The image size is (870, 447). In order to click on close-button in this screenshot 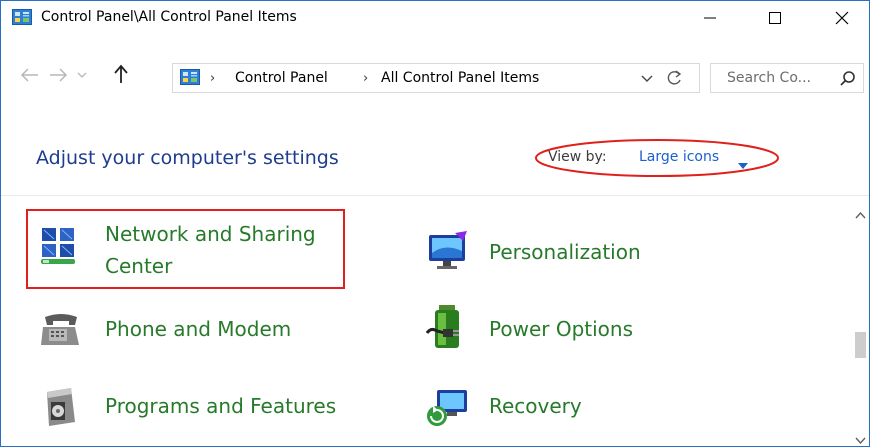, I will do `click(842, 18)`.